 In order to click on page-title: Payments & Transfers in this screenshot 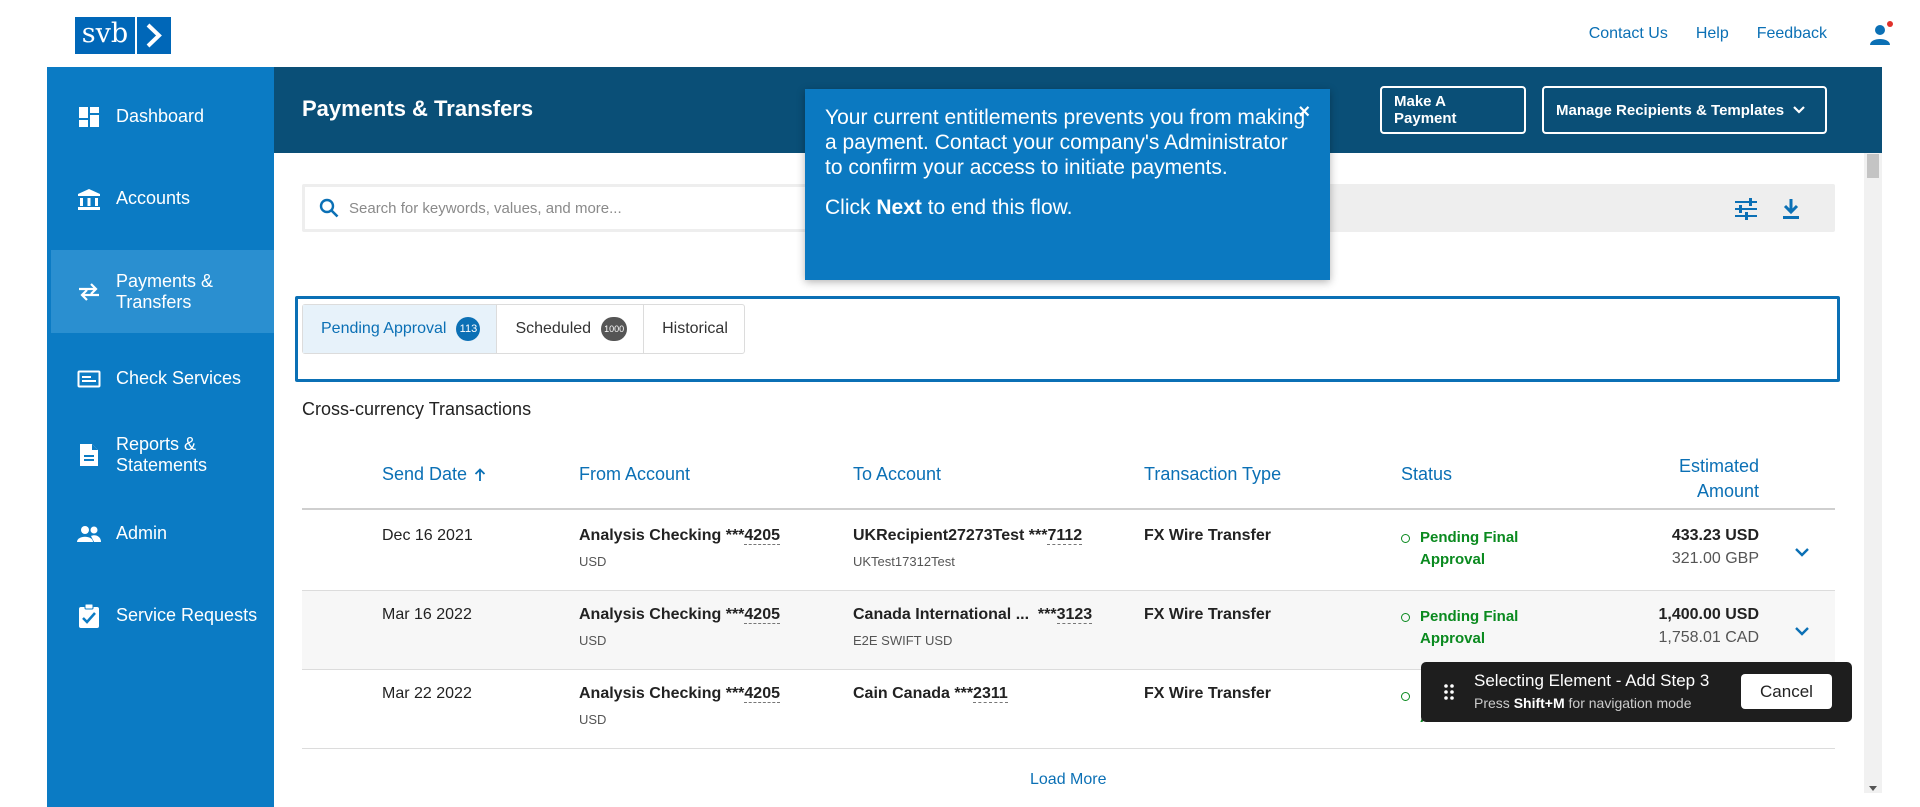, I will do `click(418, 108)`.